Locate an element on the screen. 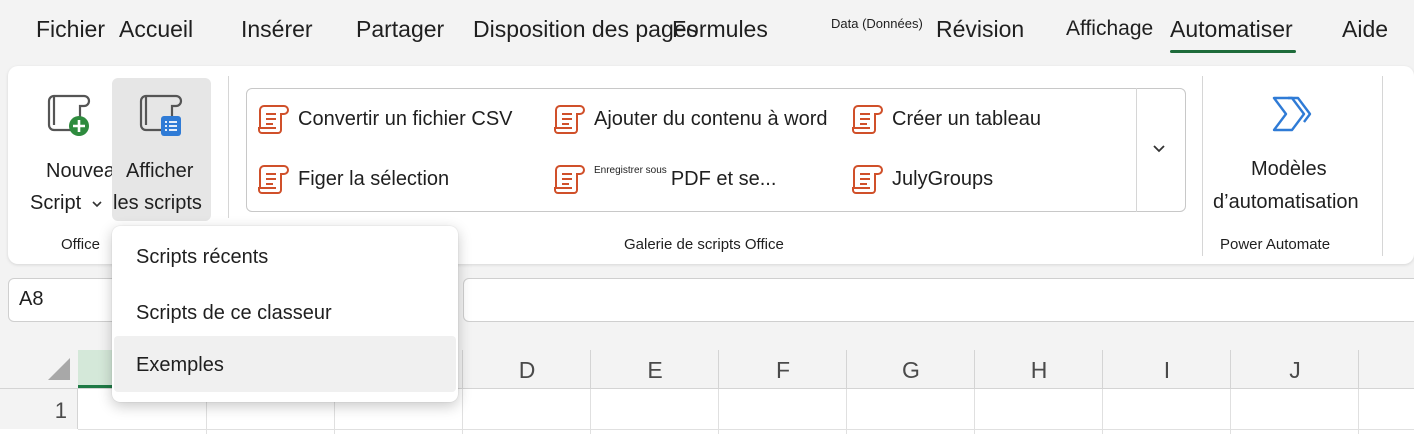  gallery-item-ajouter-contenu-word: Ajouter du contenu à word is located at coordinates (690, 119).